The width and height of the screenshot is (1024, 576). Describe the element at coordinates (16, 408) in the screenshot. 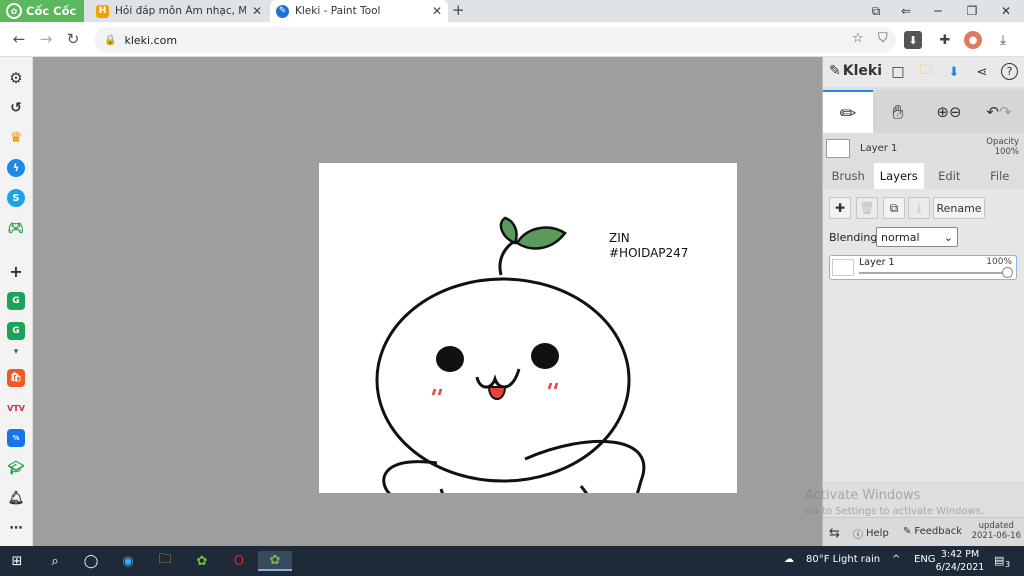

I see `vtv-icon: VTV` at that location.